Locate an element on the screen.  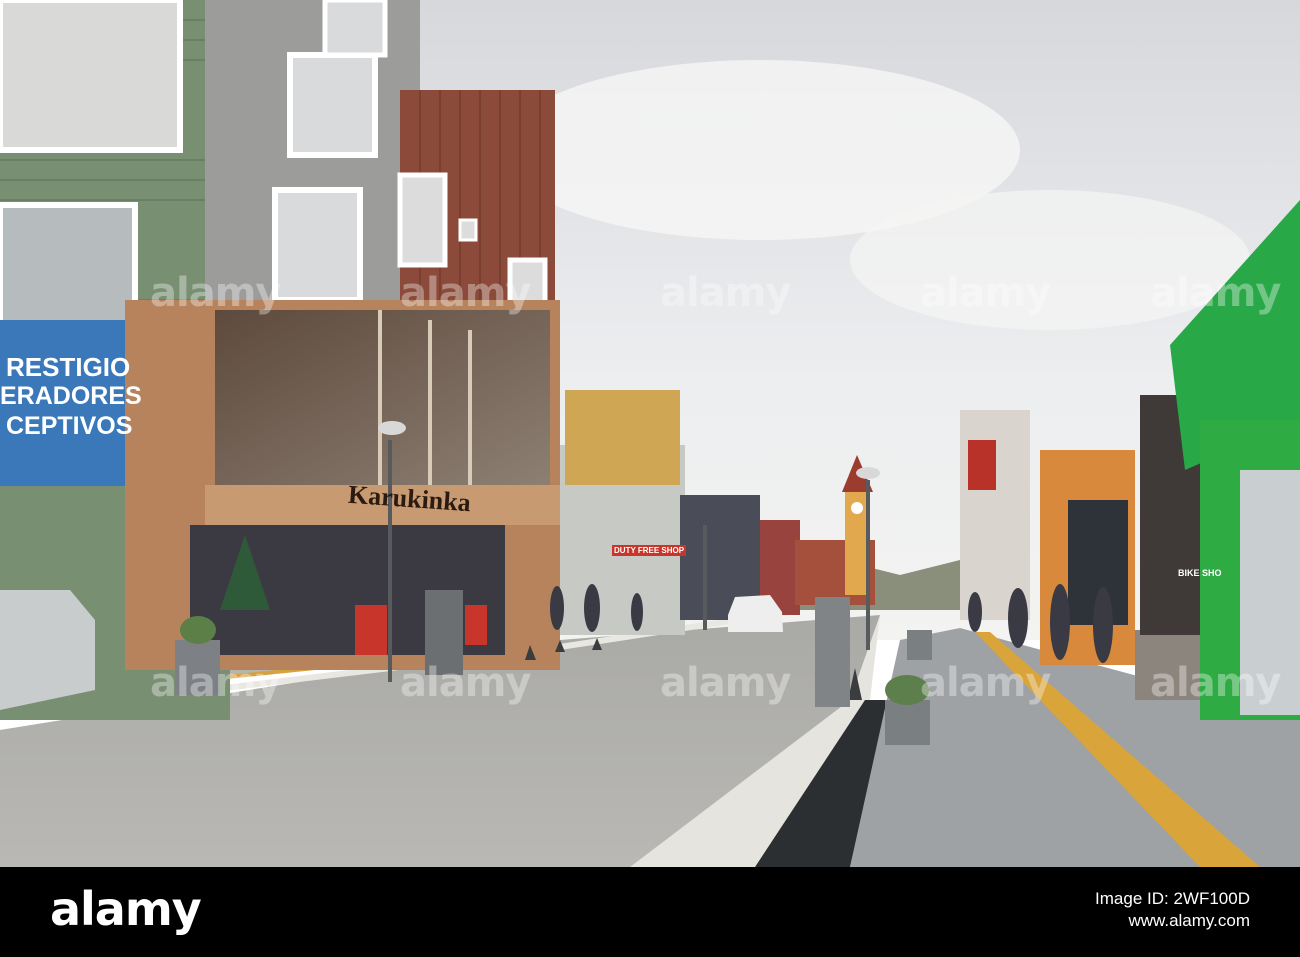
site-url: www.alamy.com is located at coordinates (1189, 920).